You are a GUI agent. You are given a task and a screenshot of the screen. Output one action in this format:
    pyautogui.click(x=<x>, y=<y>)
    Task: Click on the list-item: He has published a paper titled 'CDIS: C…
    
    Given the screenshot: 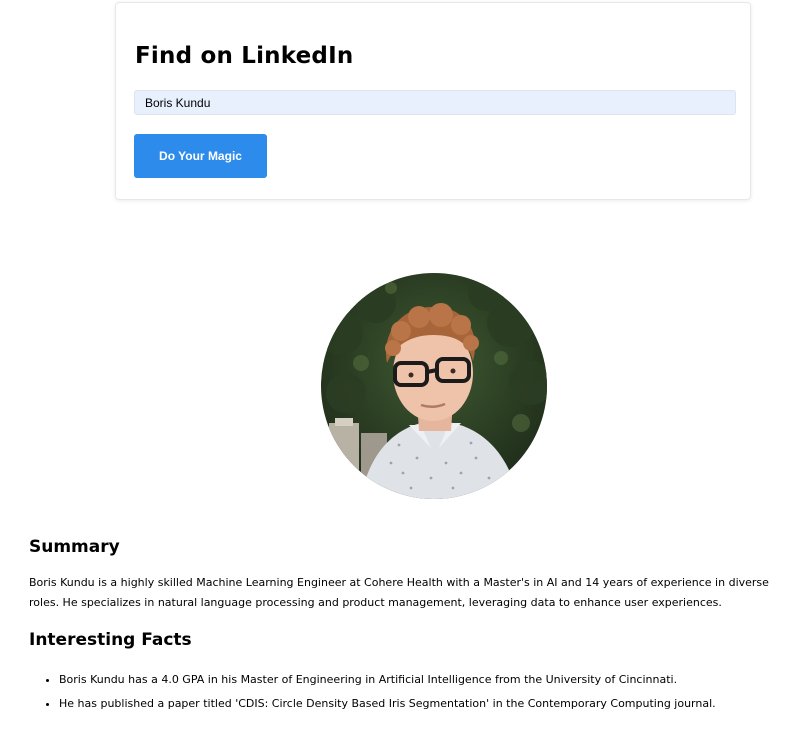 What is the action you would take?
    pyautogui.click(x=429, y=704)
    